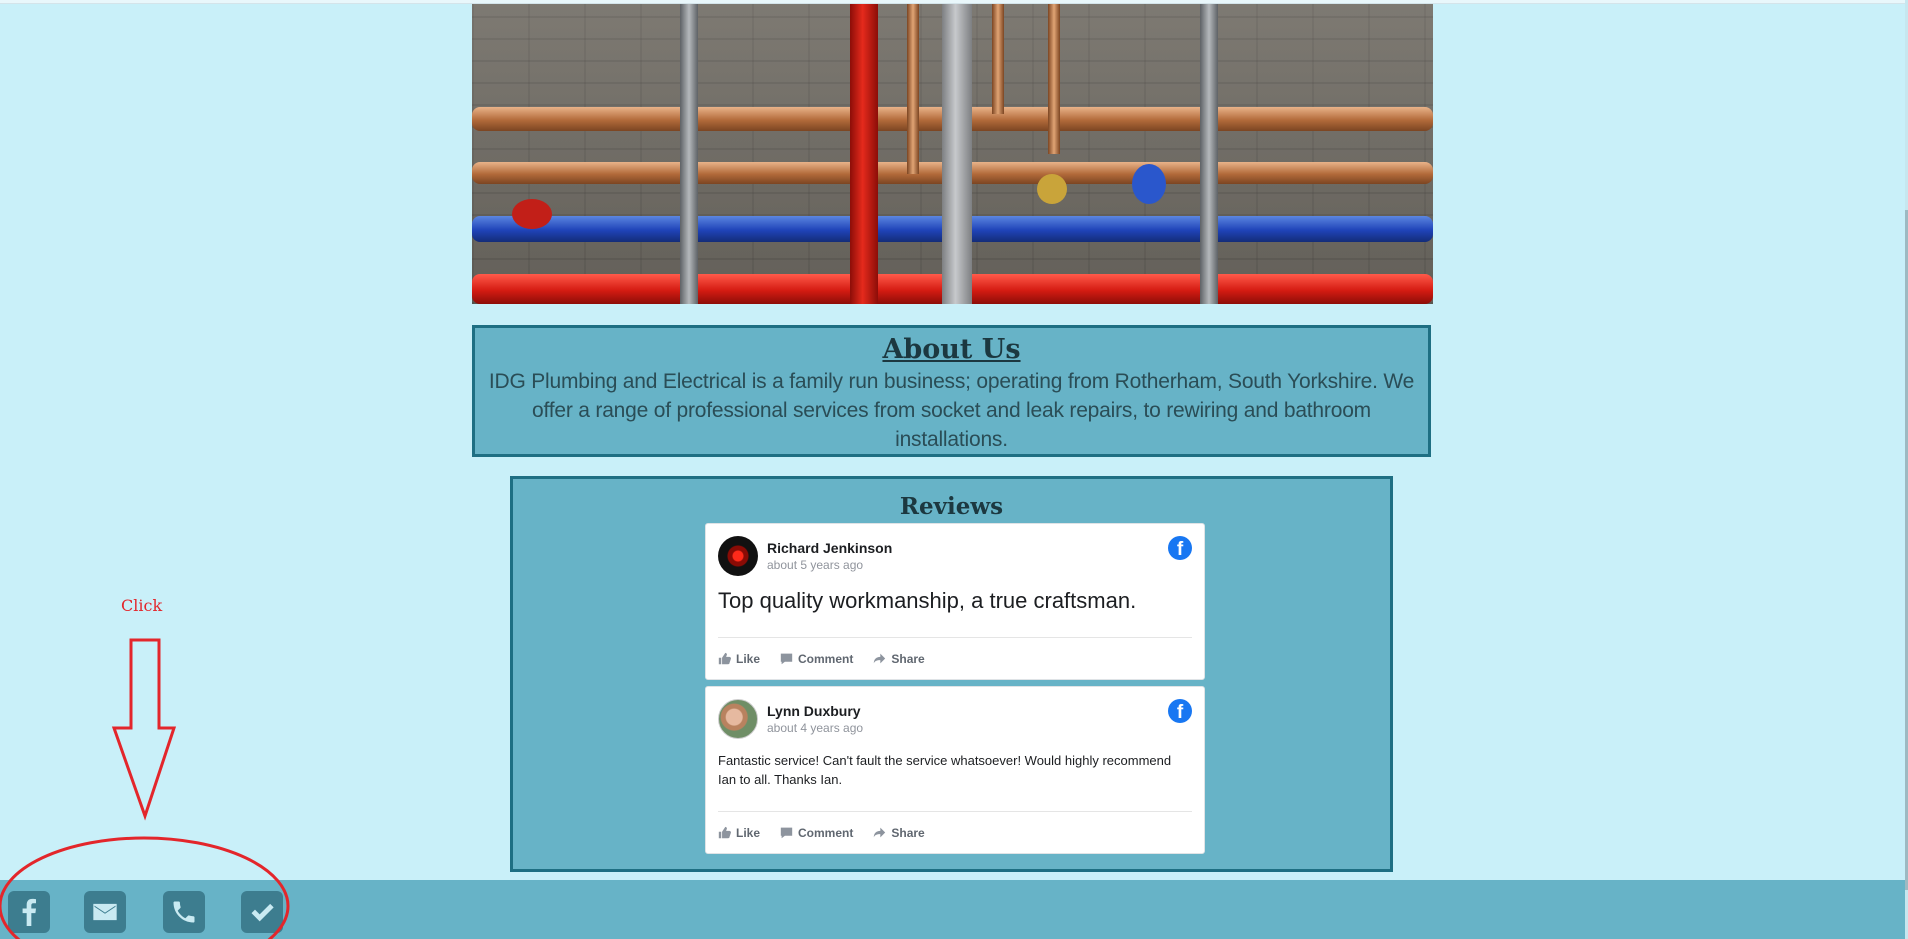  Describe the element at coordinates (532, 214) in the screenshot. I see `red-valve` at that location.